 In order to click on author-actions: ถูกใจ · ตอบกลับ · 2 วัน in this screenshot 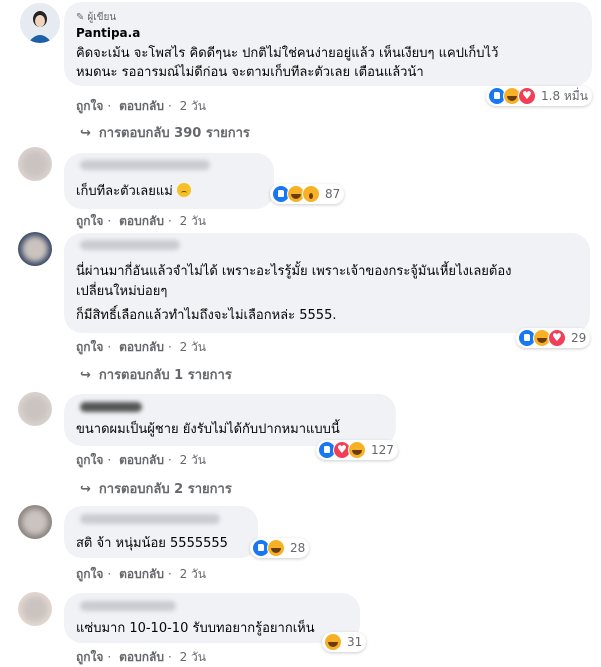, I will do `click(141, 106)`.